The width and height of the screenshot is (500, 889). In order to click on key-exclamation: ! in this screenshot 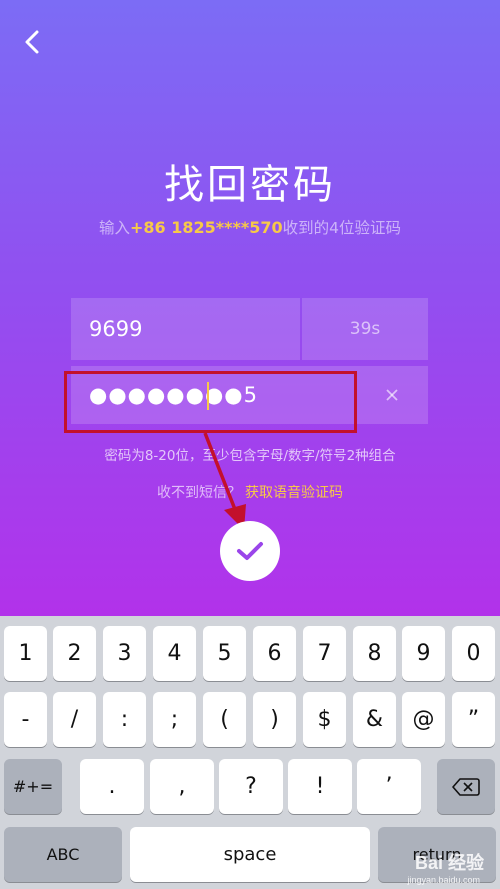, I will do `click(320, 786)`.